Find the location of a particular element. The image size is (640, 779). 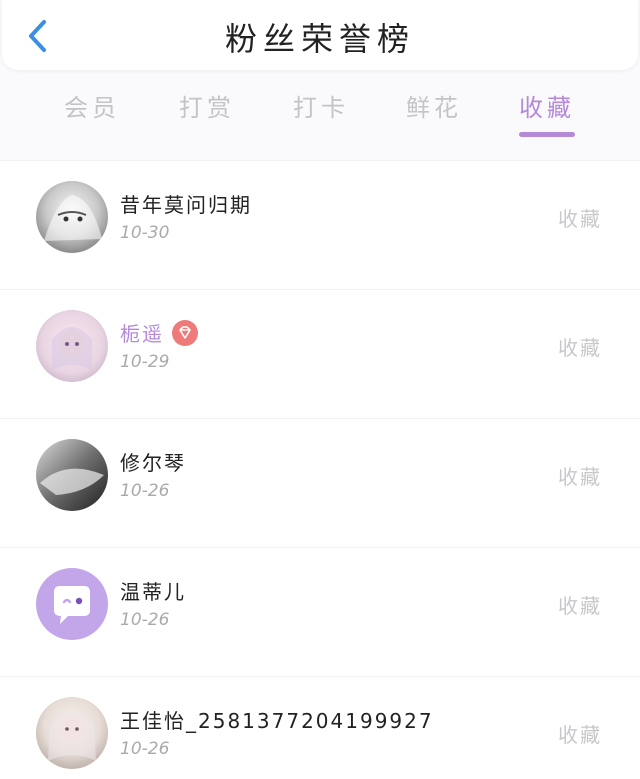

tab-favorites: 收藏 is located at coordinates (547, 105).